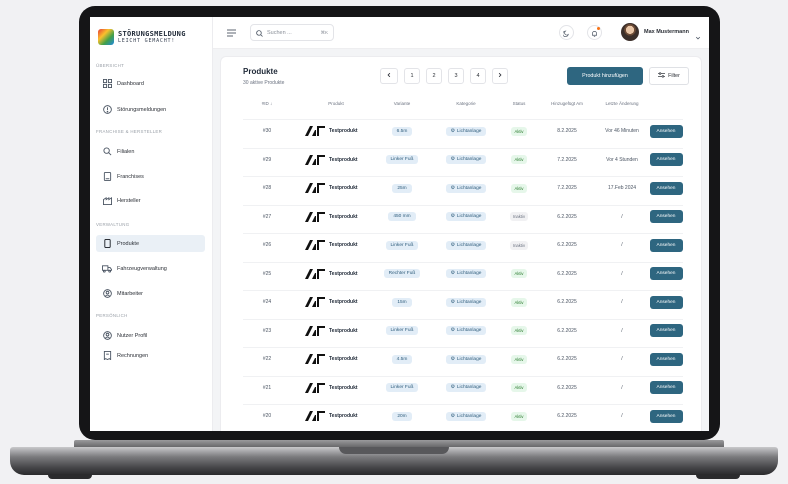 The height and width of the screenshot is (484, 788). I want to click on pagination-prev-button, so click(389, 76).